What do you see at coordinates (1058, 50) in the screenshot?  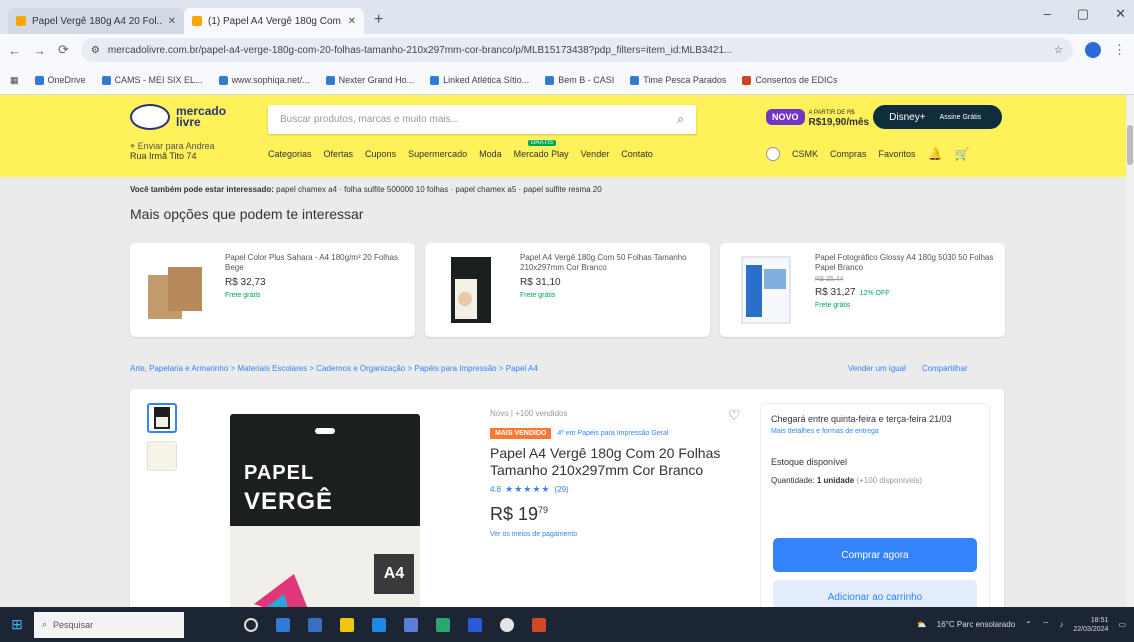 I see `bookmark-star-icon: ☆` at bounding box center [1058, 50].